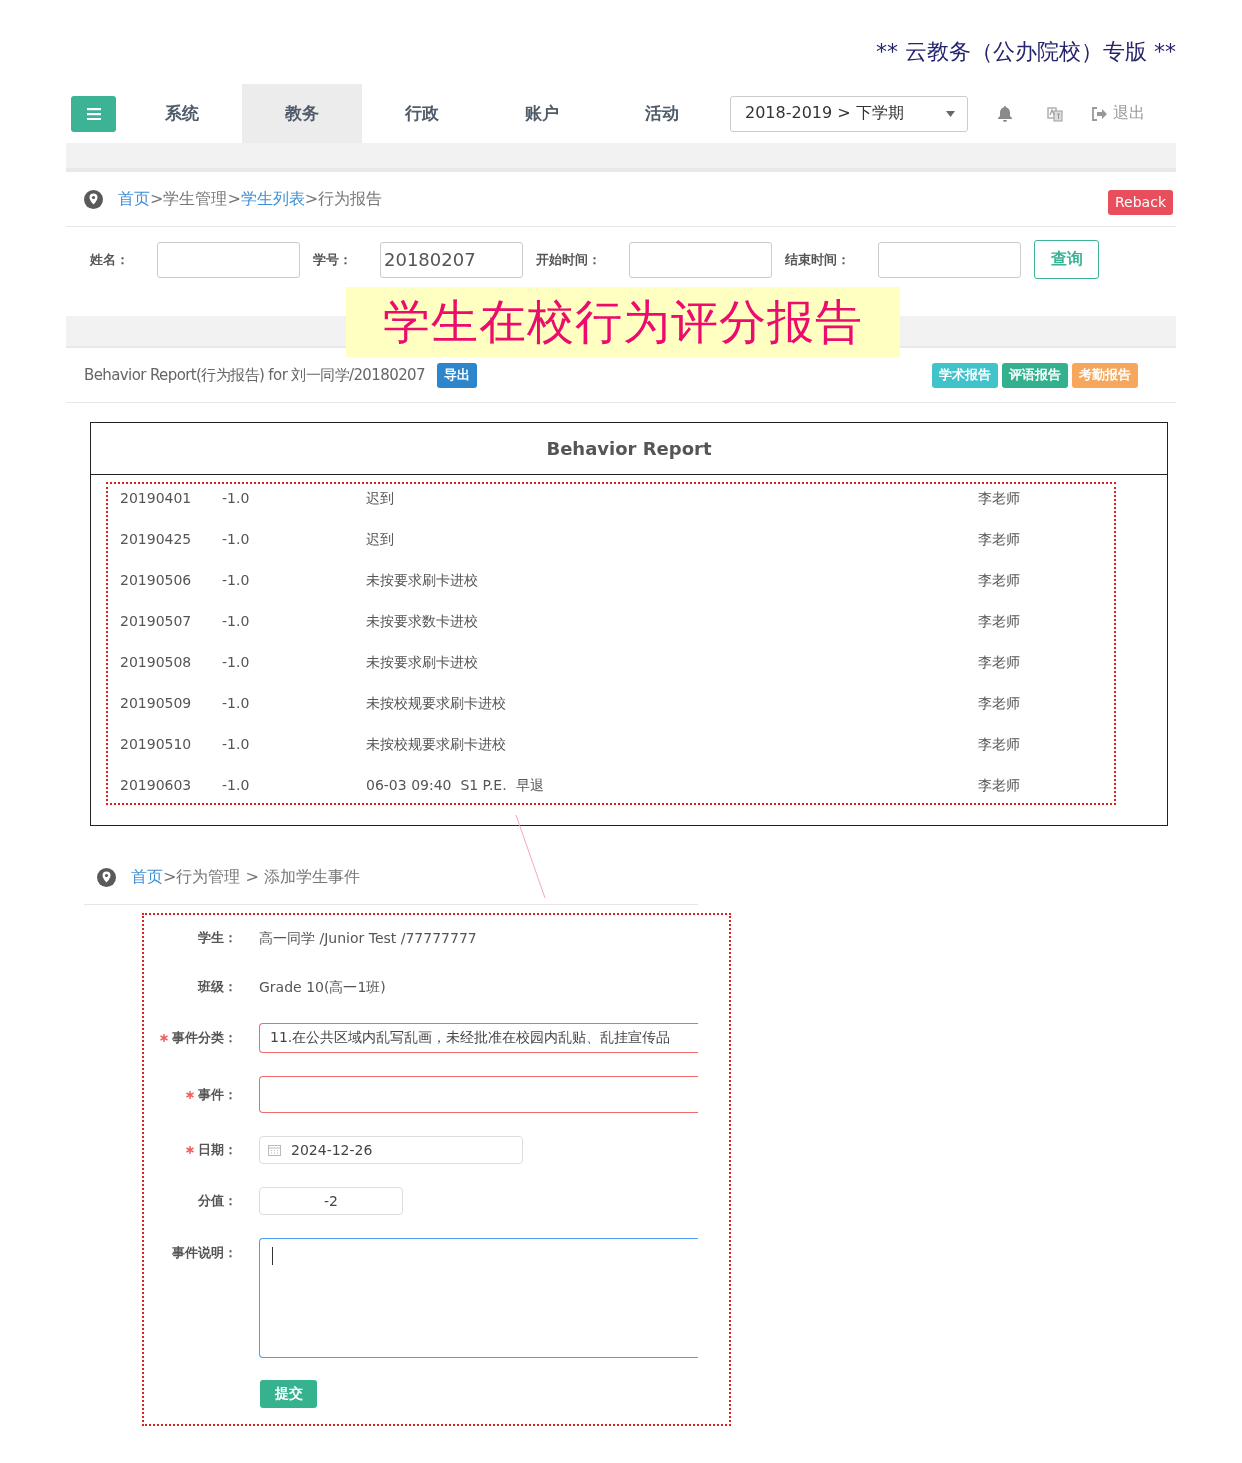  Describe the element at coordinates (478, 1038) in the screenshot. I see `input-field: 11.在公共区域内乱写乱画，未经批准在校园内乱贴、乱挂宣传品` at that location.